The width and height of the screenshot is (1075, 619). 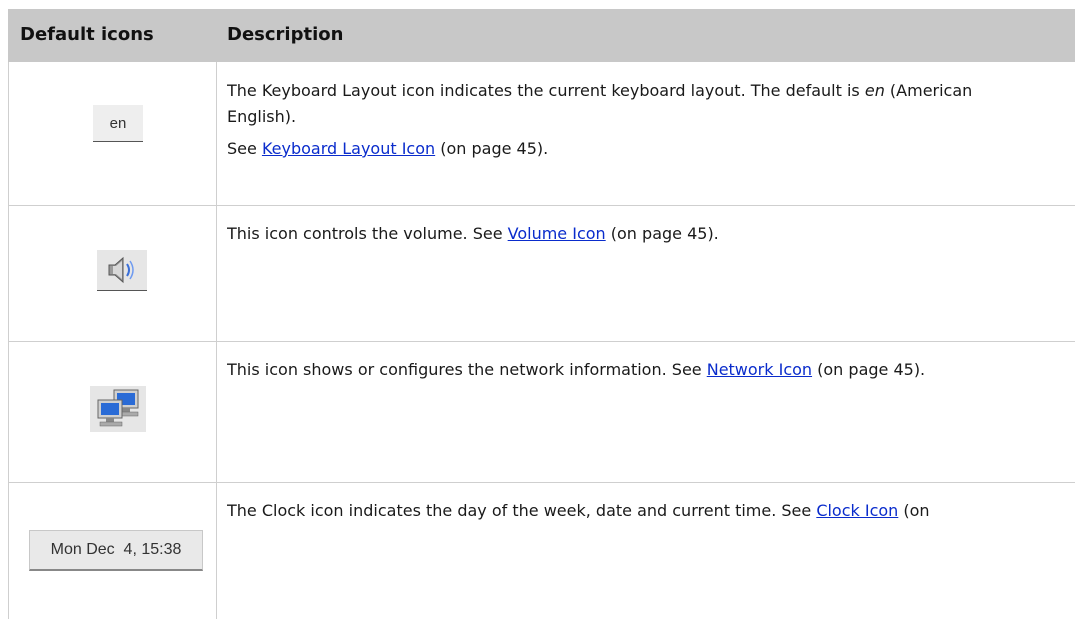 I want to click on clock-icon: Mon Dec 4, 15:38, so click(x=116, y=550).